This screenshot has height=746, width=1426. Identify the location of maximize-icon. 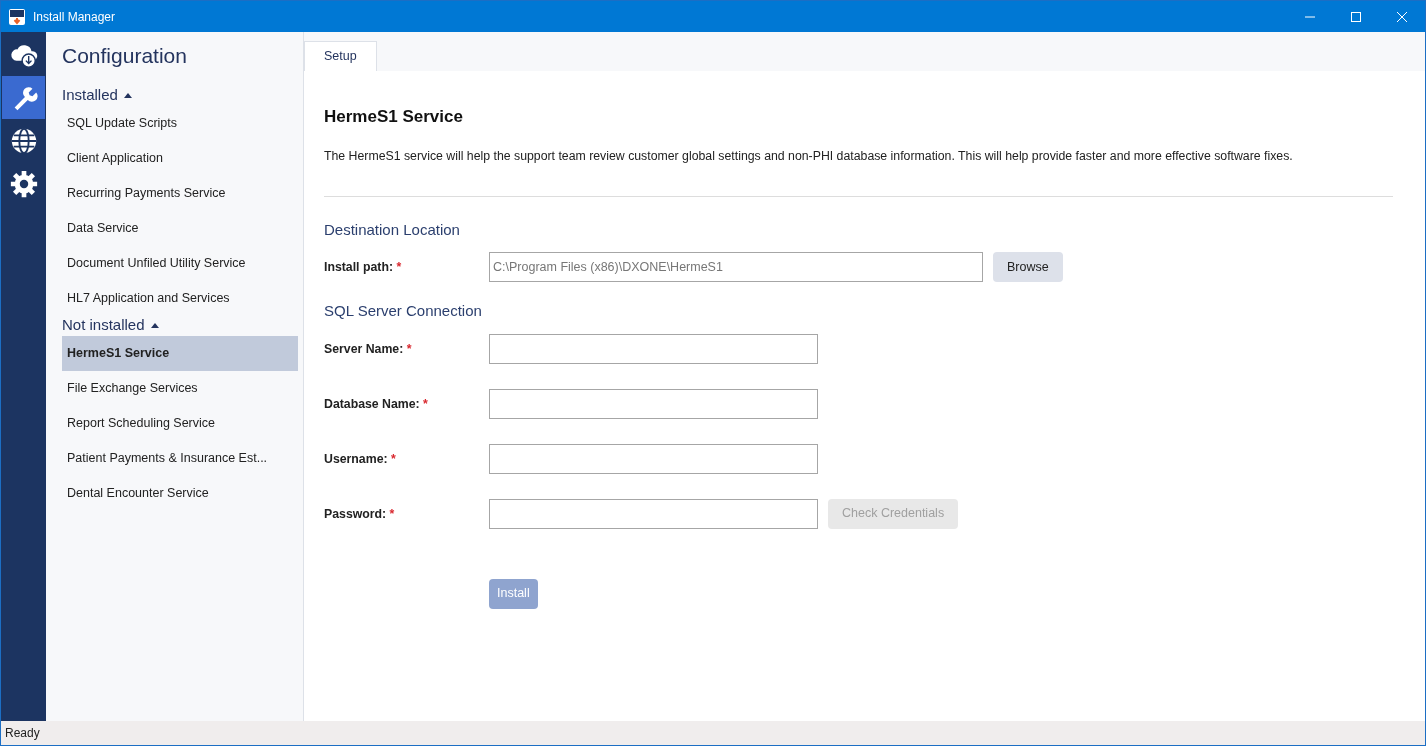
(1356, 16).